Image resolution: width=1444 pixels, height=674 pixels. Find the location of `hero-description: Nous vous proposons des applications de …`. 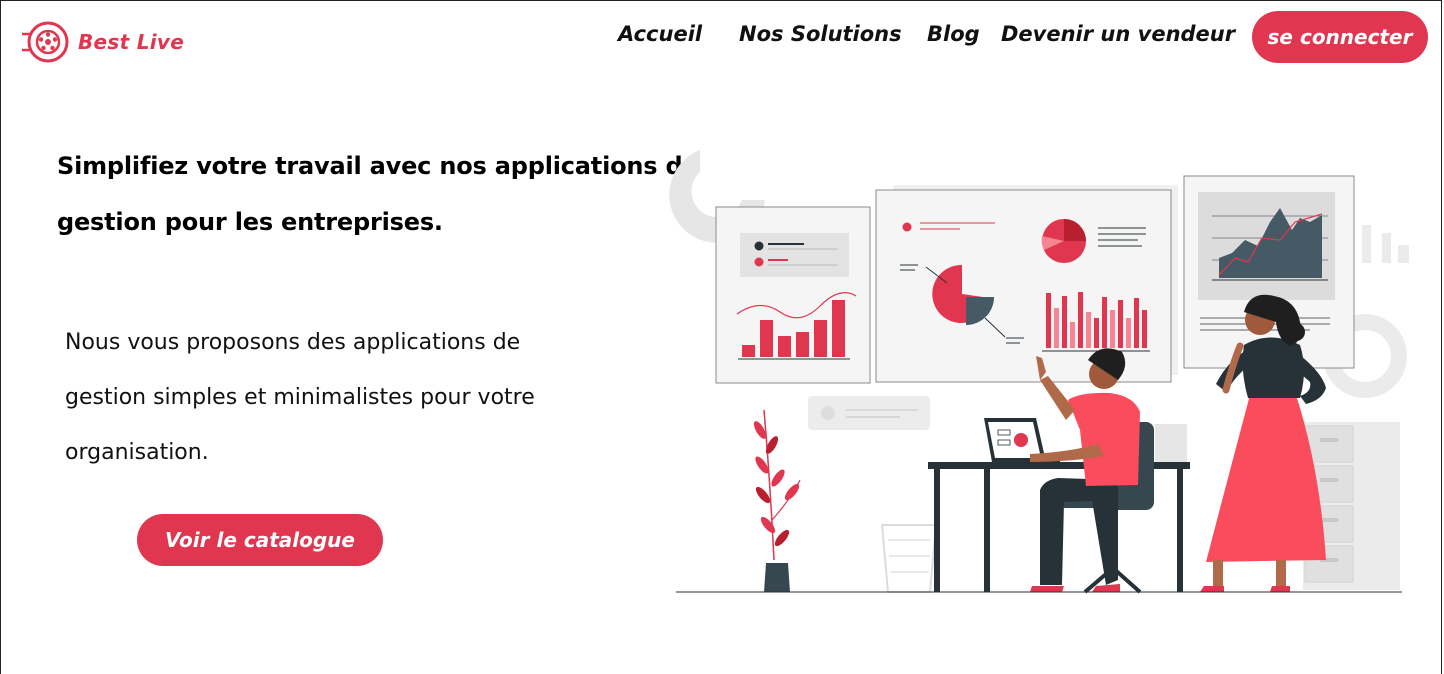

hero-description: Nous vous proposons des applications de … is located at coordinates (335, 397).